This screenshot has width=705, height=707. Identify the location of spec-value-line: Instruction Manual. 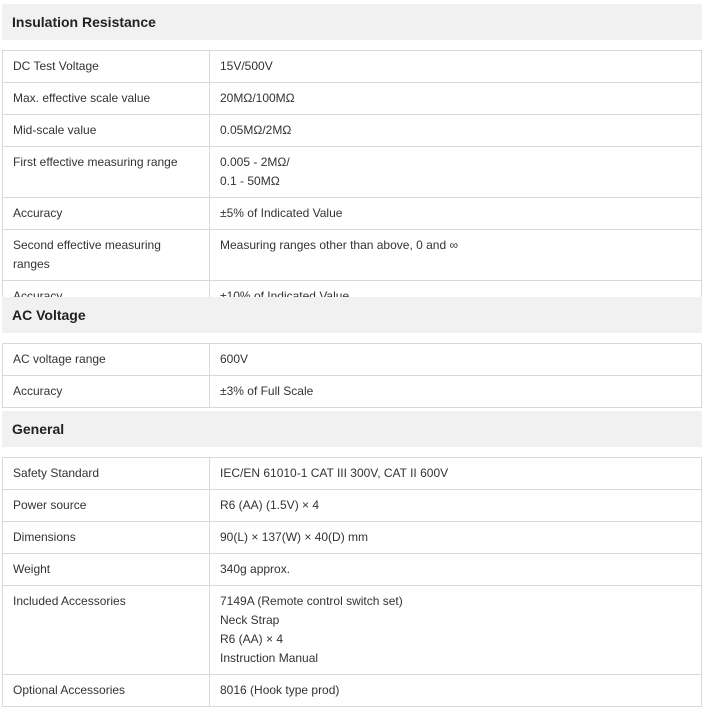
(269, 658).